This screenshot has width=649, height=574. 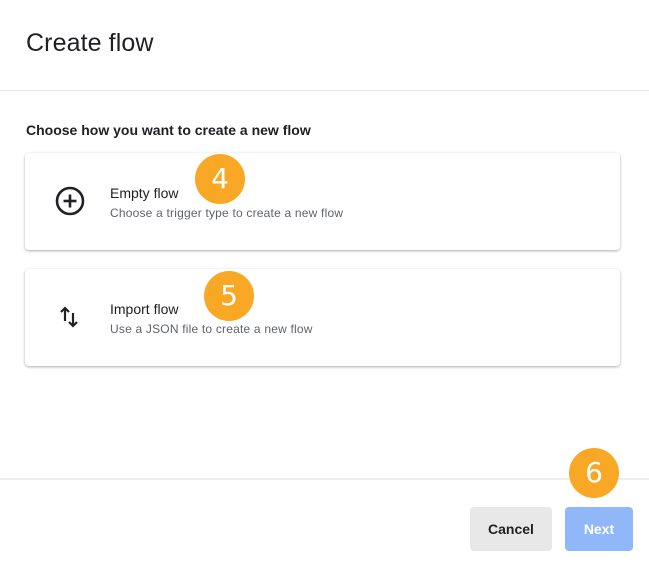 What do you see at coordinates (511, 529) in the screenshot?
I see `cancel-button: Cancel` at bounding box center [511, 529].